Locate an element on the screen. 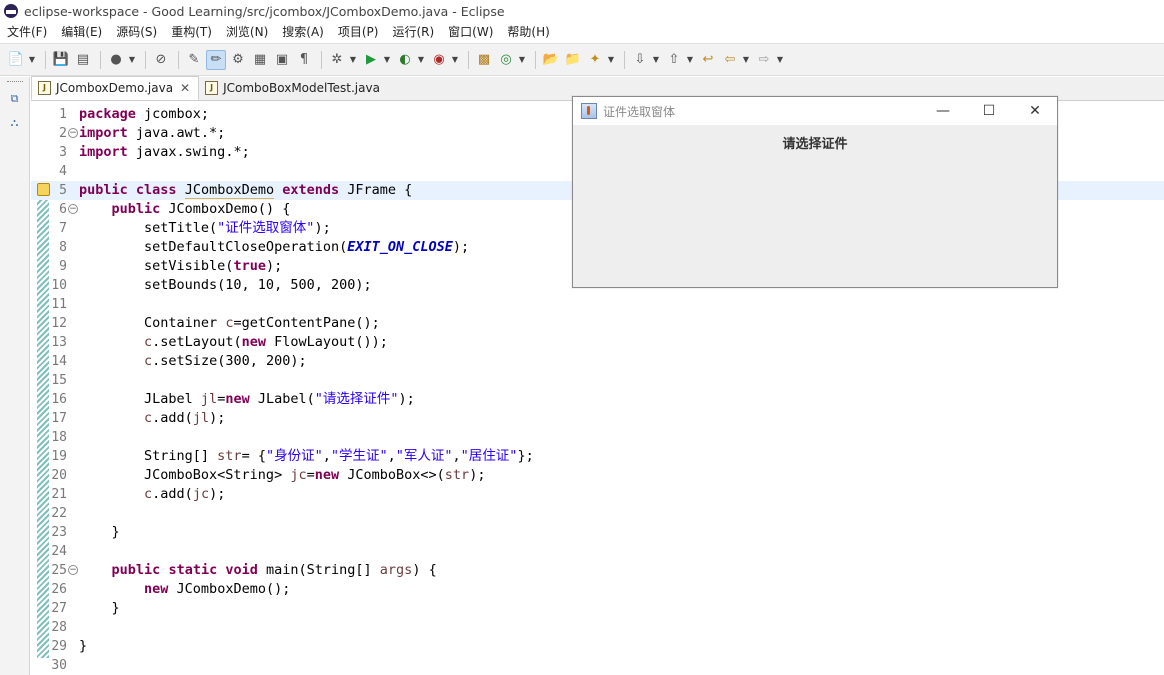  code-text: String[] str= {"身份证","学生证","军人证","居住证"}; is located at coordinates (306, 456).